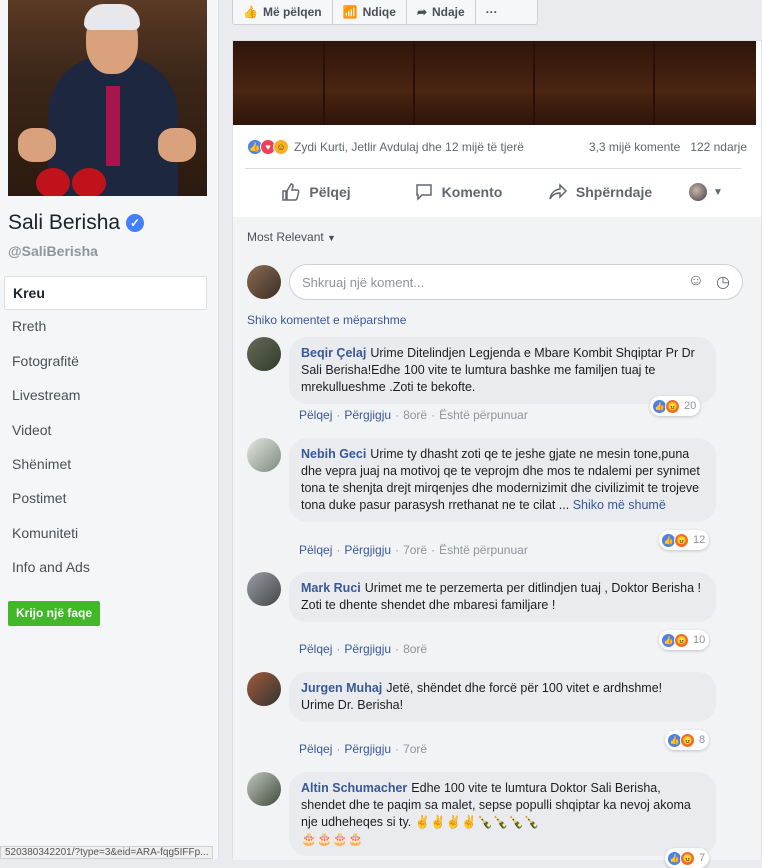 This screenshot has width=762, height=868. I want to click on comment-meta: Pëlqej · Përgjigju · 7orë · Është përpunuar, so click(413, 550).